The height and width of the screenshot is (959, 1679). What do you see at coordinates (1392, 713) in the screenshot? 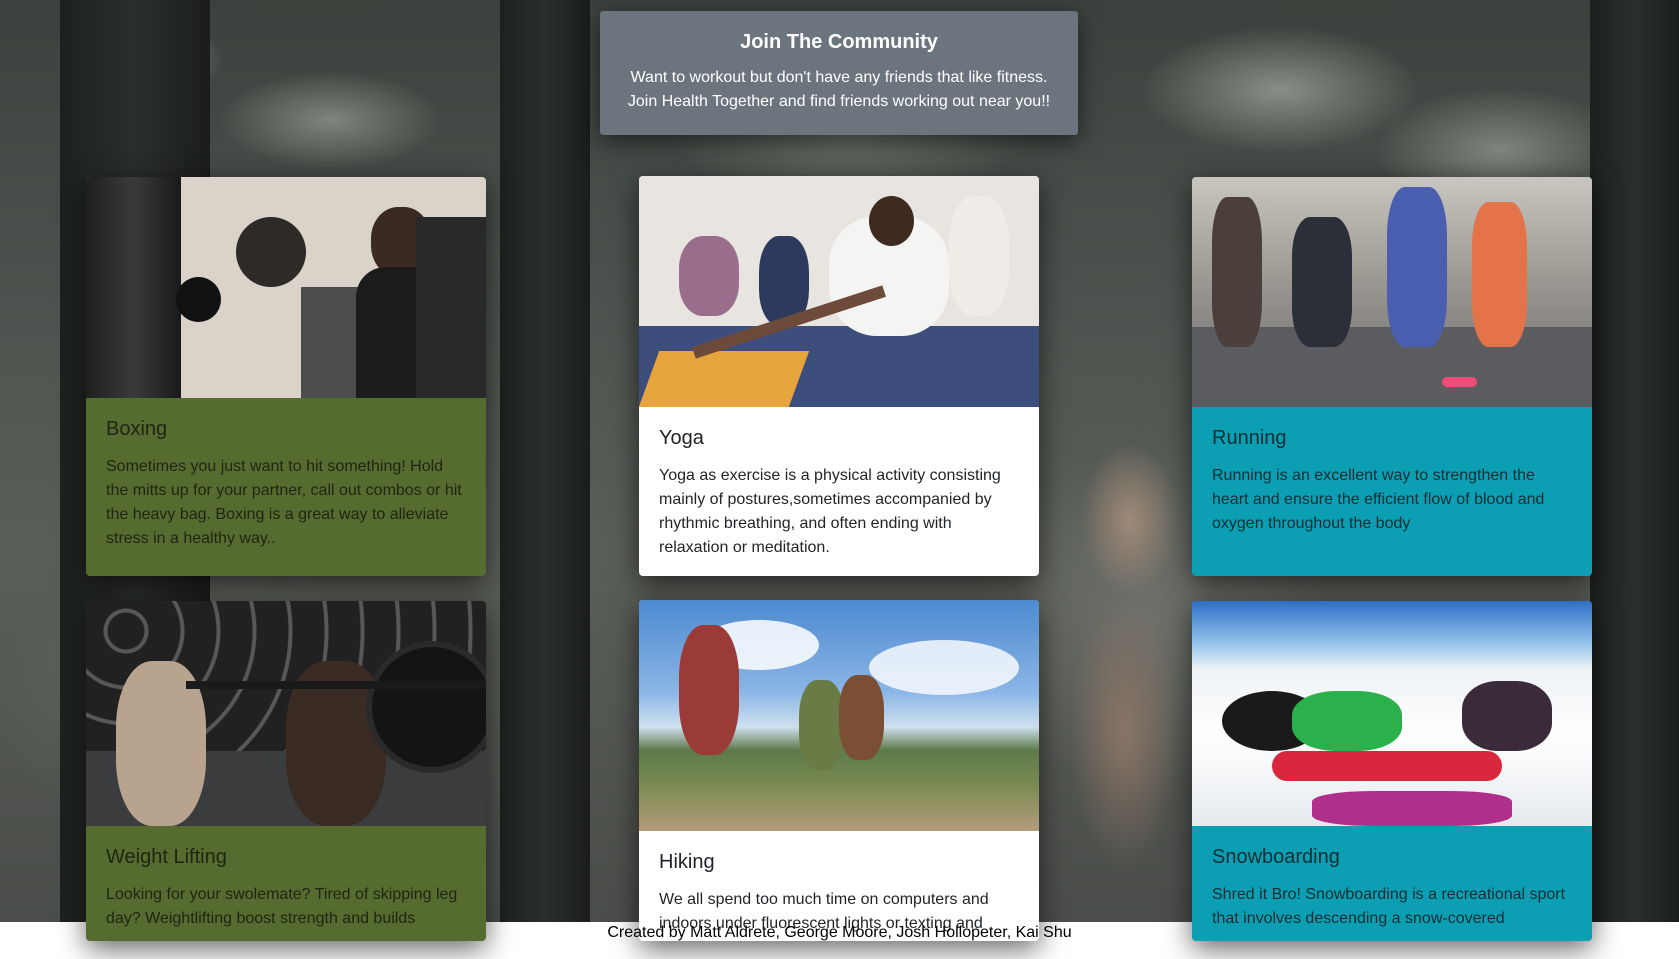
I see `snowboarding-image` at bounding box center [1392, 713].